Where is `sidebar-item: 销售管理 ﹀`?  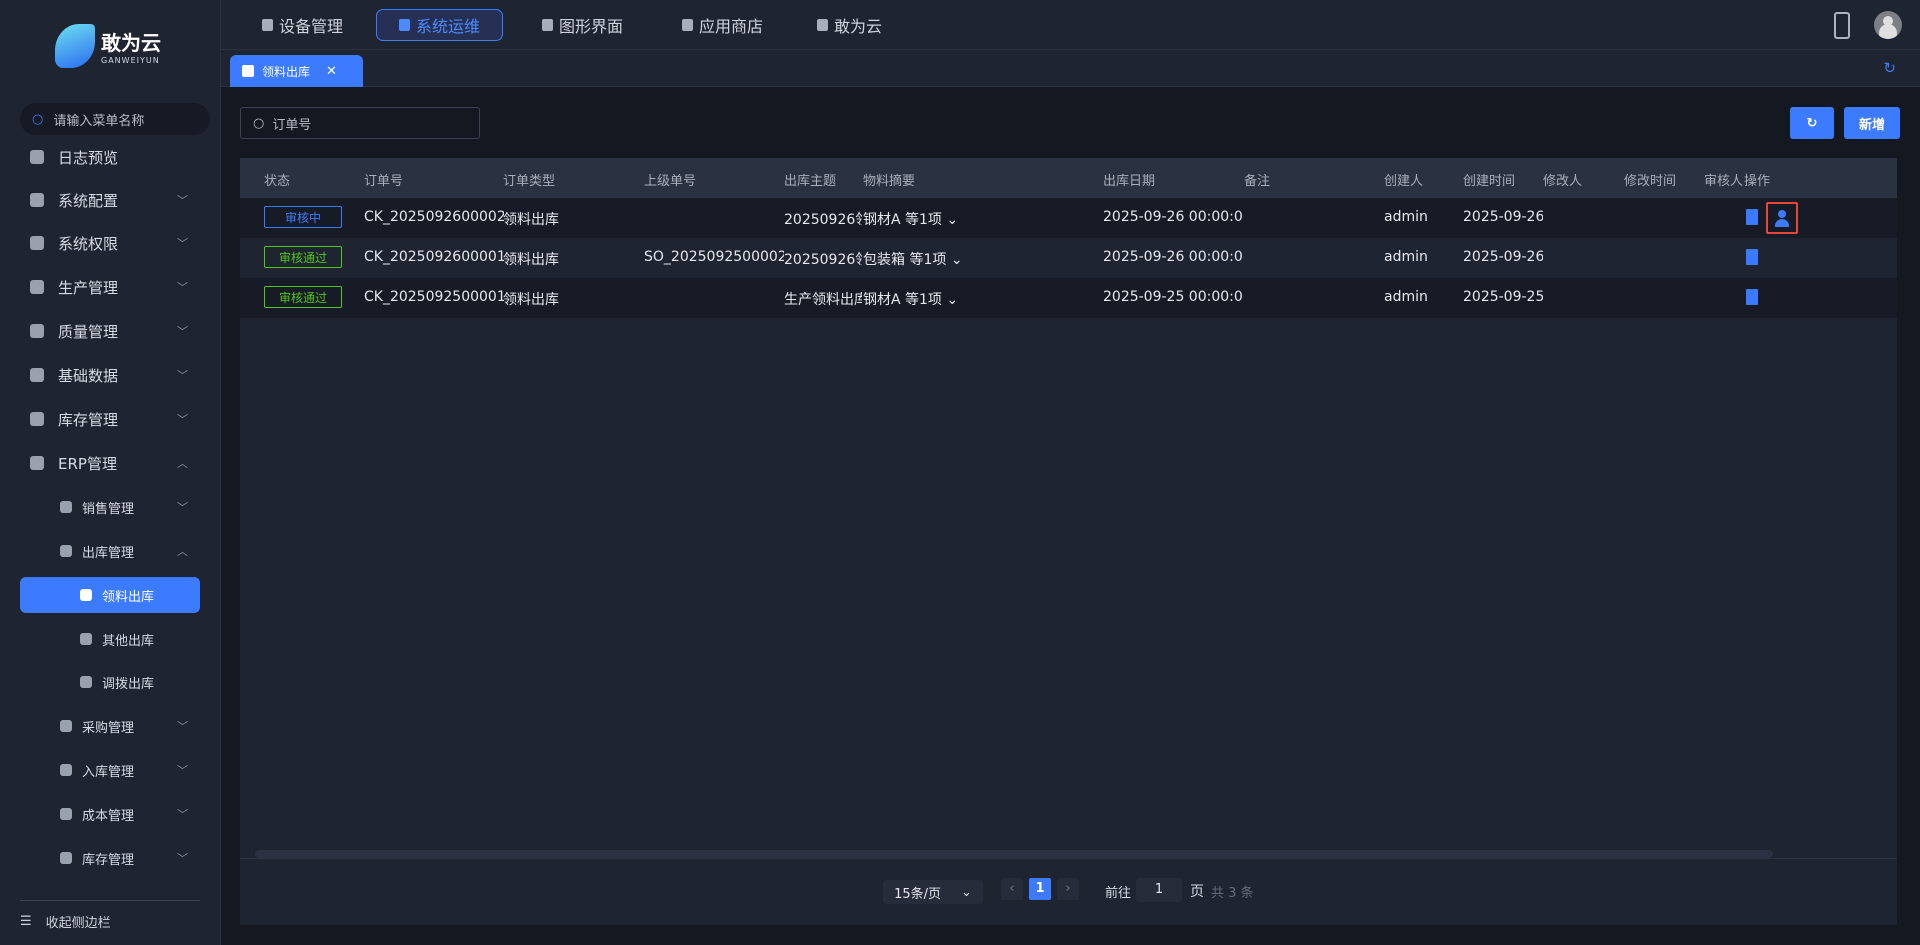 sidebar-item: 销售管理 ﹀ is located at coordinates (110, 507).